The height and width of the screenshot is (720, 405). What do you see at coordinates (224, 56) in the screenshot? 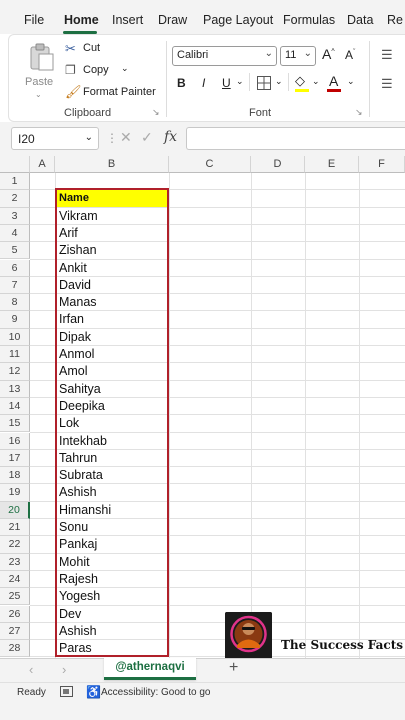
I see `font-name-select: Calibri ⌄` at bounding box center [224, 56].